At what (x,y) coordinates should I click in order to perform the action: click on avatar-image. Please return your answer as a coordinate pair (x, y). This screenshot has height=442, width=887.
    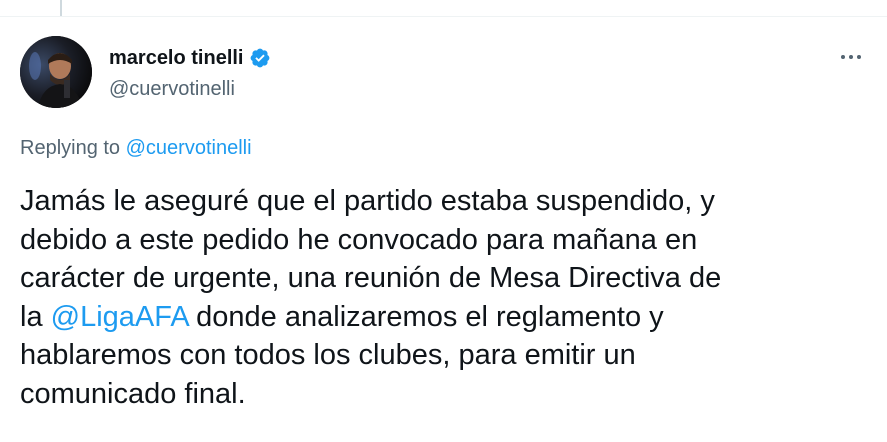
    Looking at the image, I should click on (56, 72).